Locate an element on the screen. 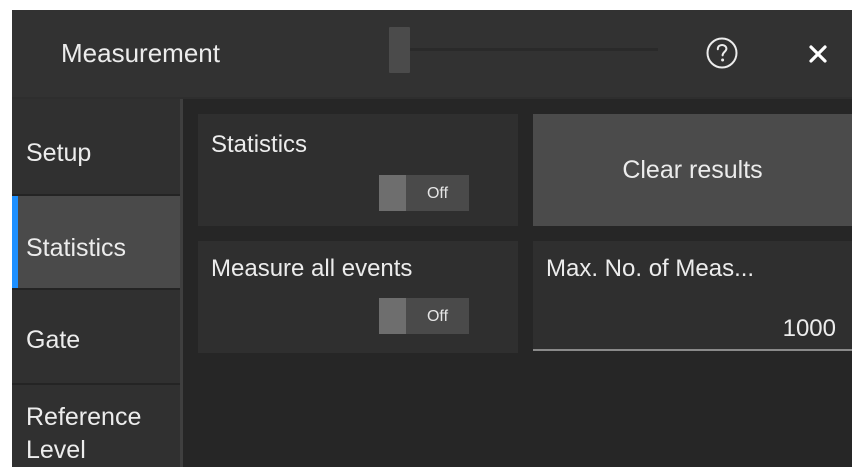 The width and height of the screenshot is (852, 467). measure-all-events-toggle: Off is located at coordinates (424, 316).